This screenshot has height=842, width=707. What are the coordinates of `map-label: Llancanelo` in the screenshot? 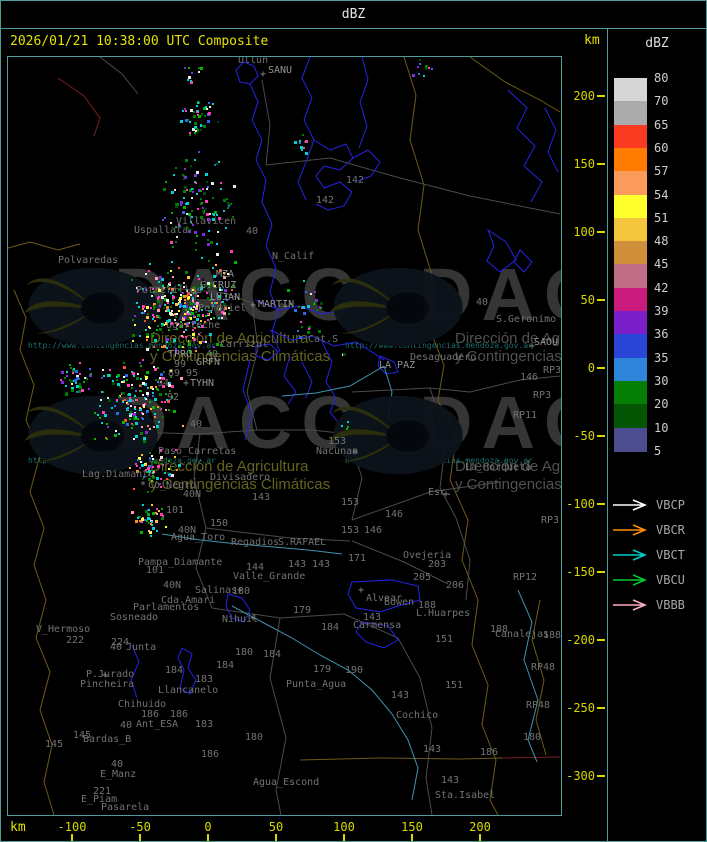 It's located at (188, 690).